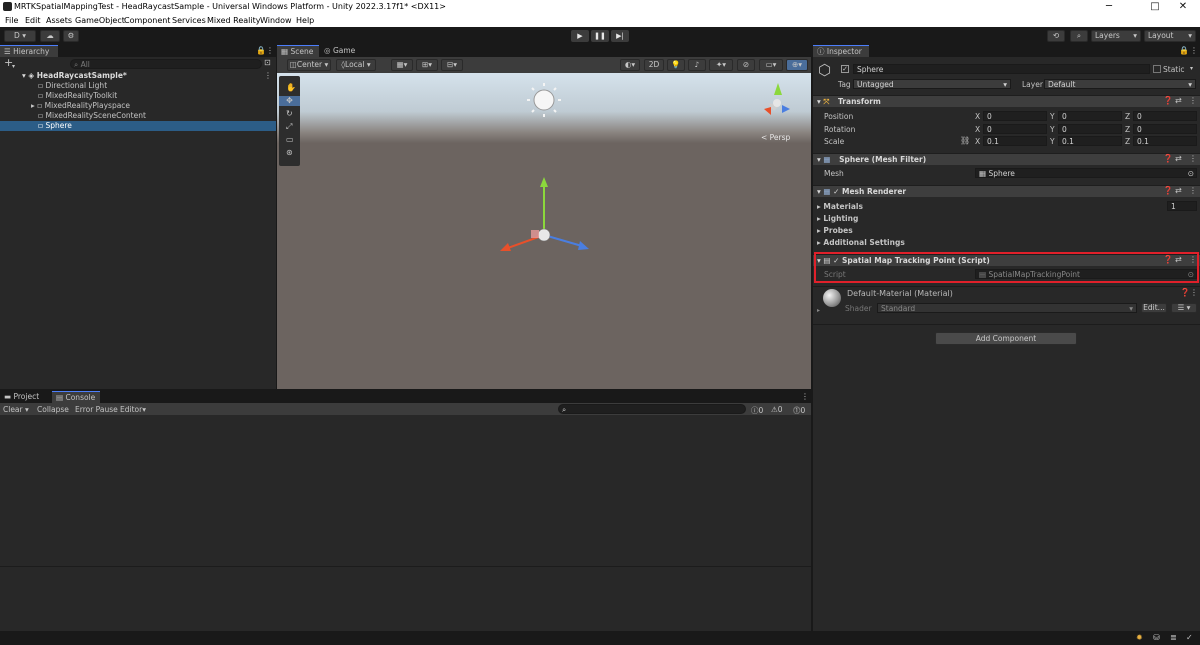  Describe the element at coordinates (1006, 191) in the screenshot. I see `mesh-renderer-header: ▾ ▦ ✓ Mesh Renderer` at that location.